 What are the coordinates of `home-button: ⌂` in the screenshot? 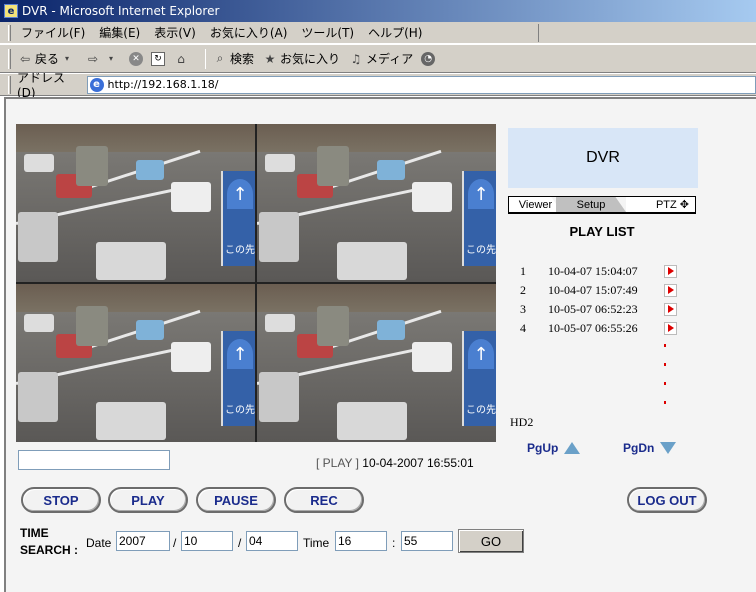 It's located at (182, 59).